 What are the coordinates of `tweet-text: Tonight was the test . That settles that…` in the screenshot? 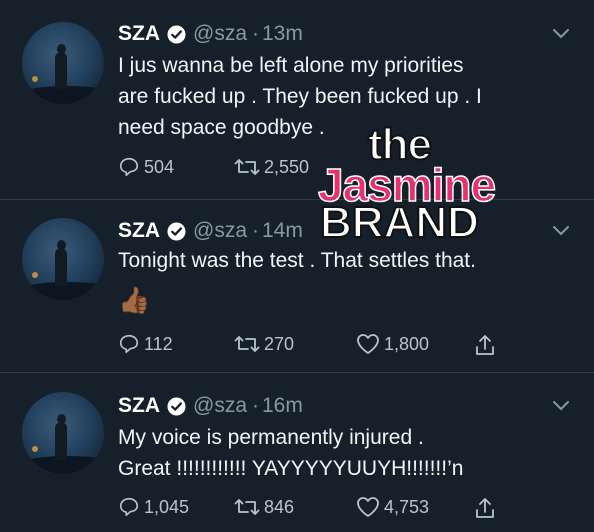 It's located at (297, 260).